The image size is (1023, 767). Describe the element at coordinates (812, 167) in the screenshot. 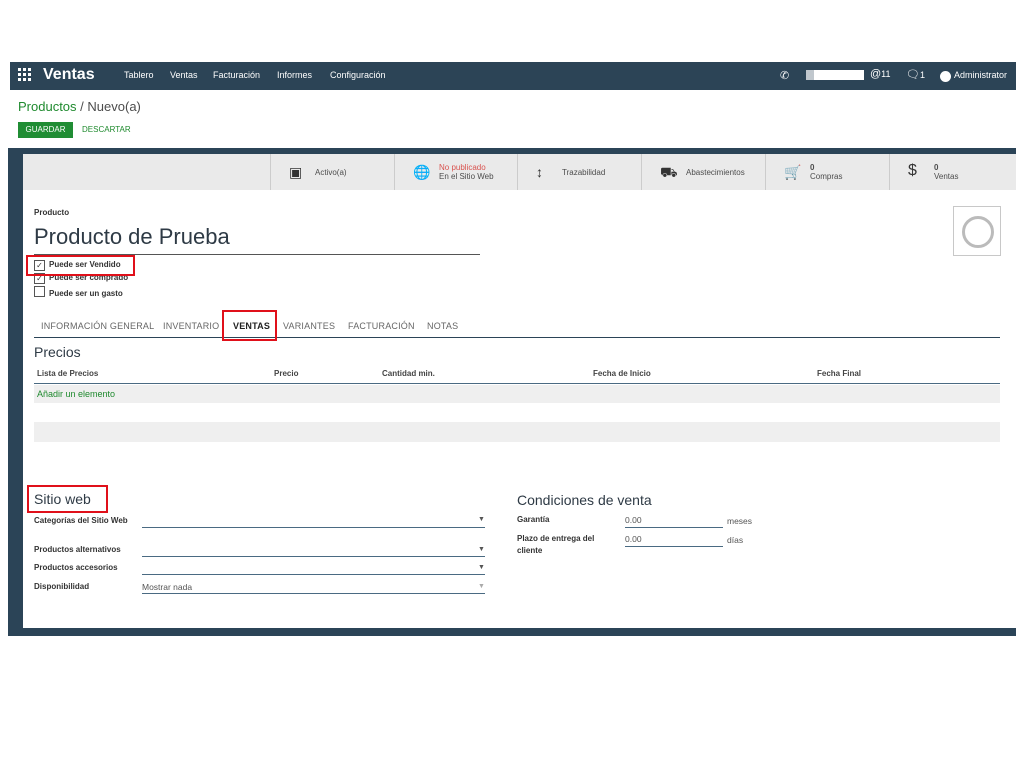

I see `stat-purchases-count: 0` at that location.